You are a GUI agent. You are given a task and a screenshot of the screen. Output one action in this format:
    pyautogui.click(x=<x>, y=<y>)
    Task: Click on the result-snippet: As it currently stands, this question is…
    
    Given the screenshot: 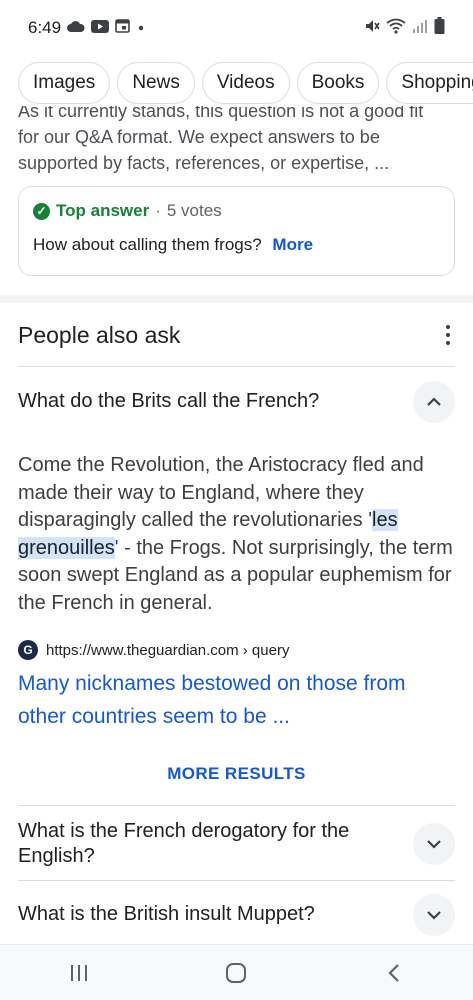 What is the action you would take?
    pyautogui.click(x=238, y=144)
    